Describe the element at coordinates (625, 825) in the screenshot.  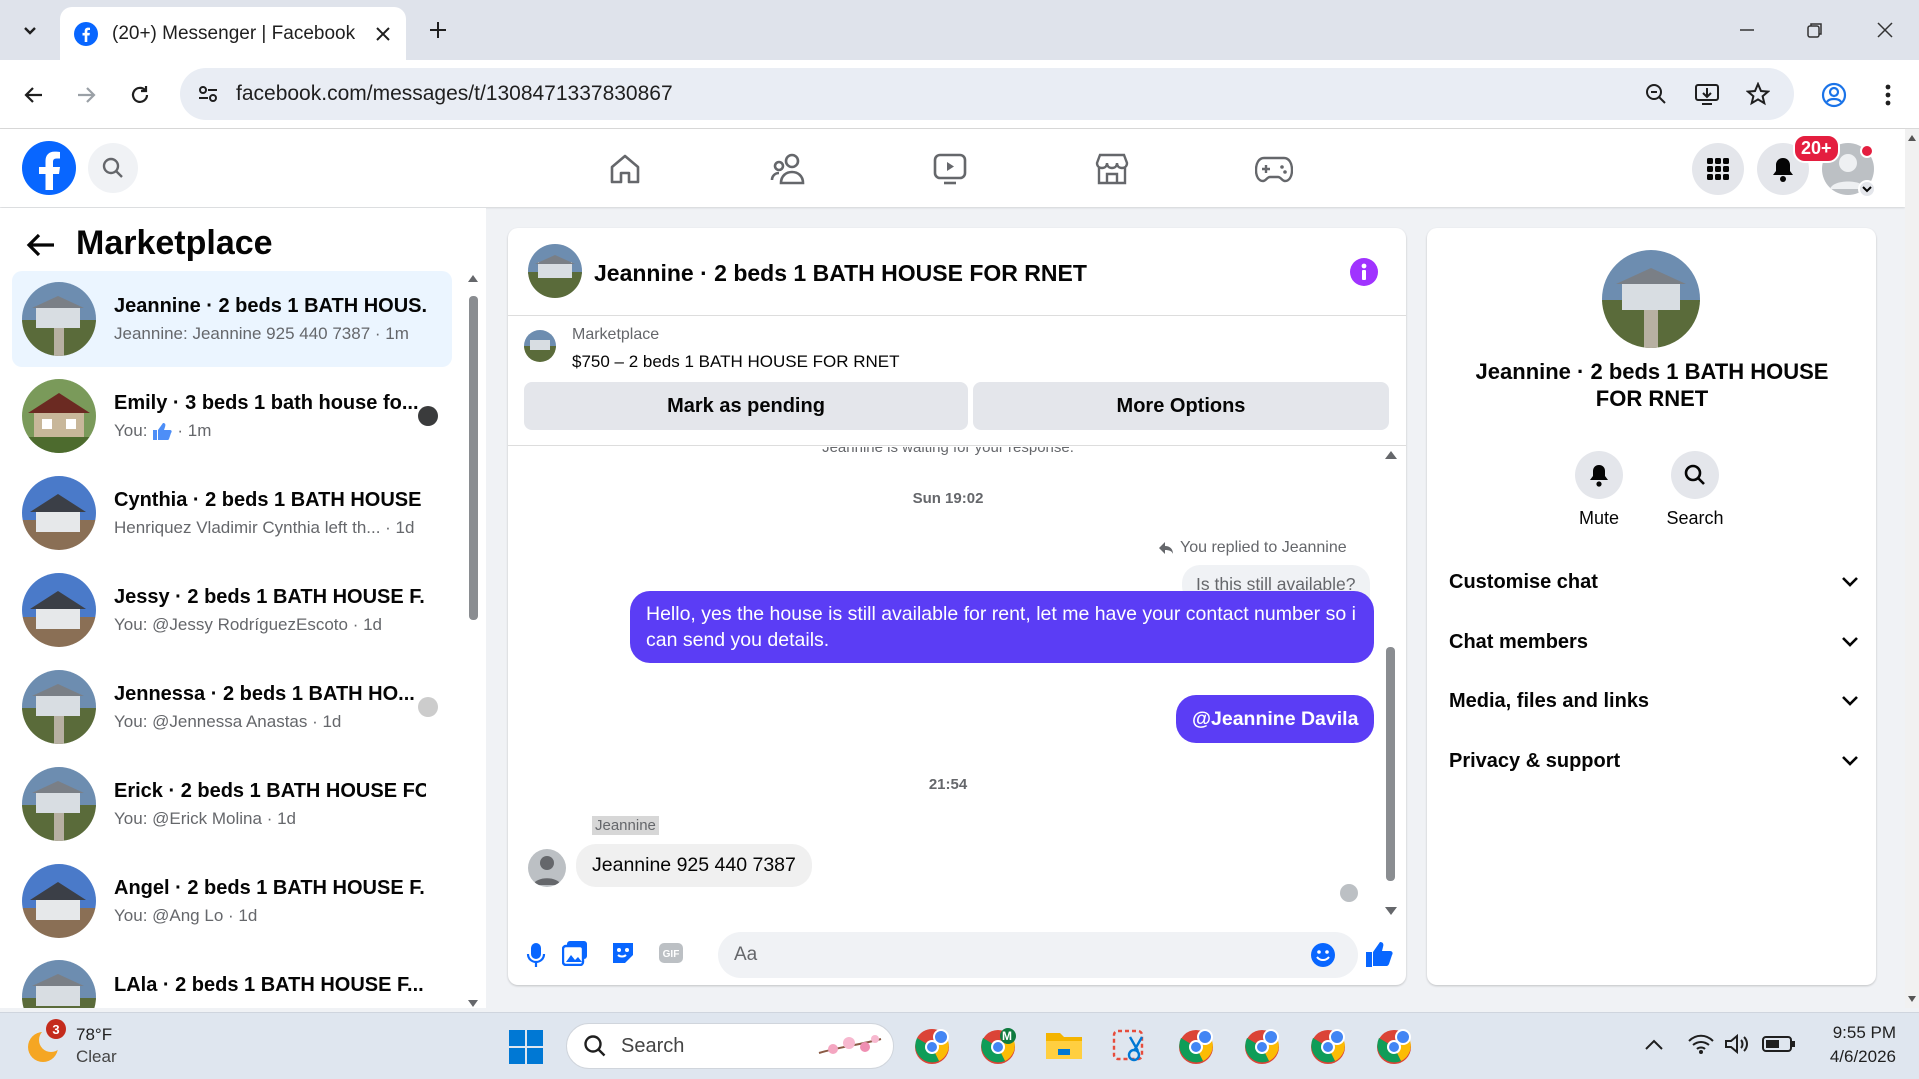
I see `sender-name: Jeannine` at that location.